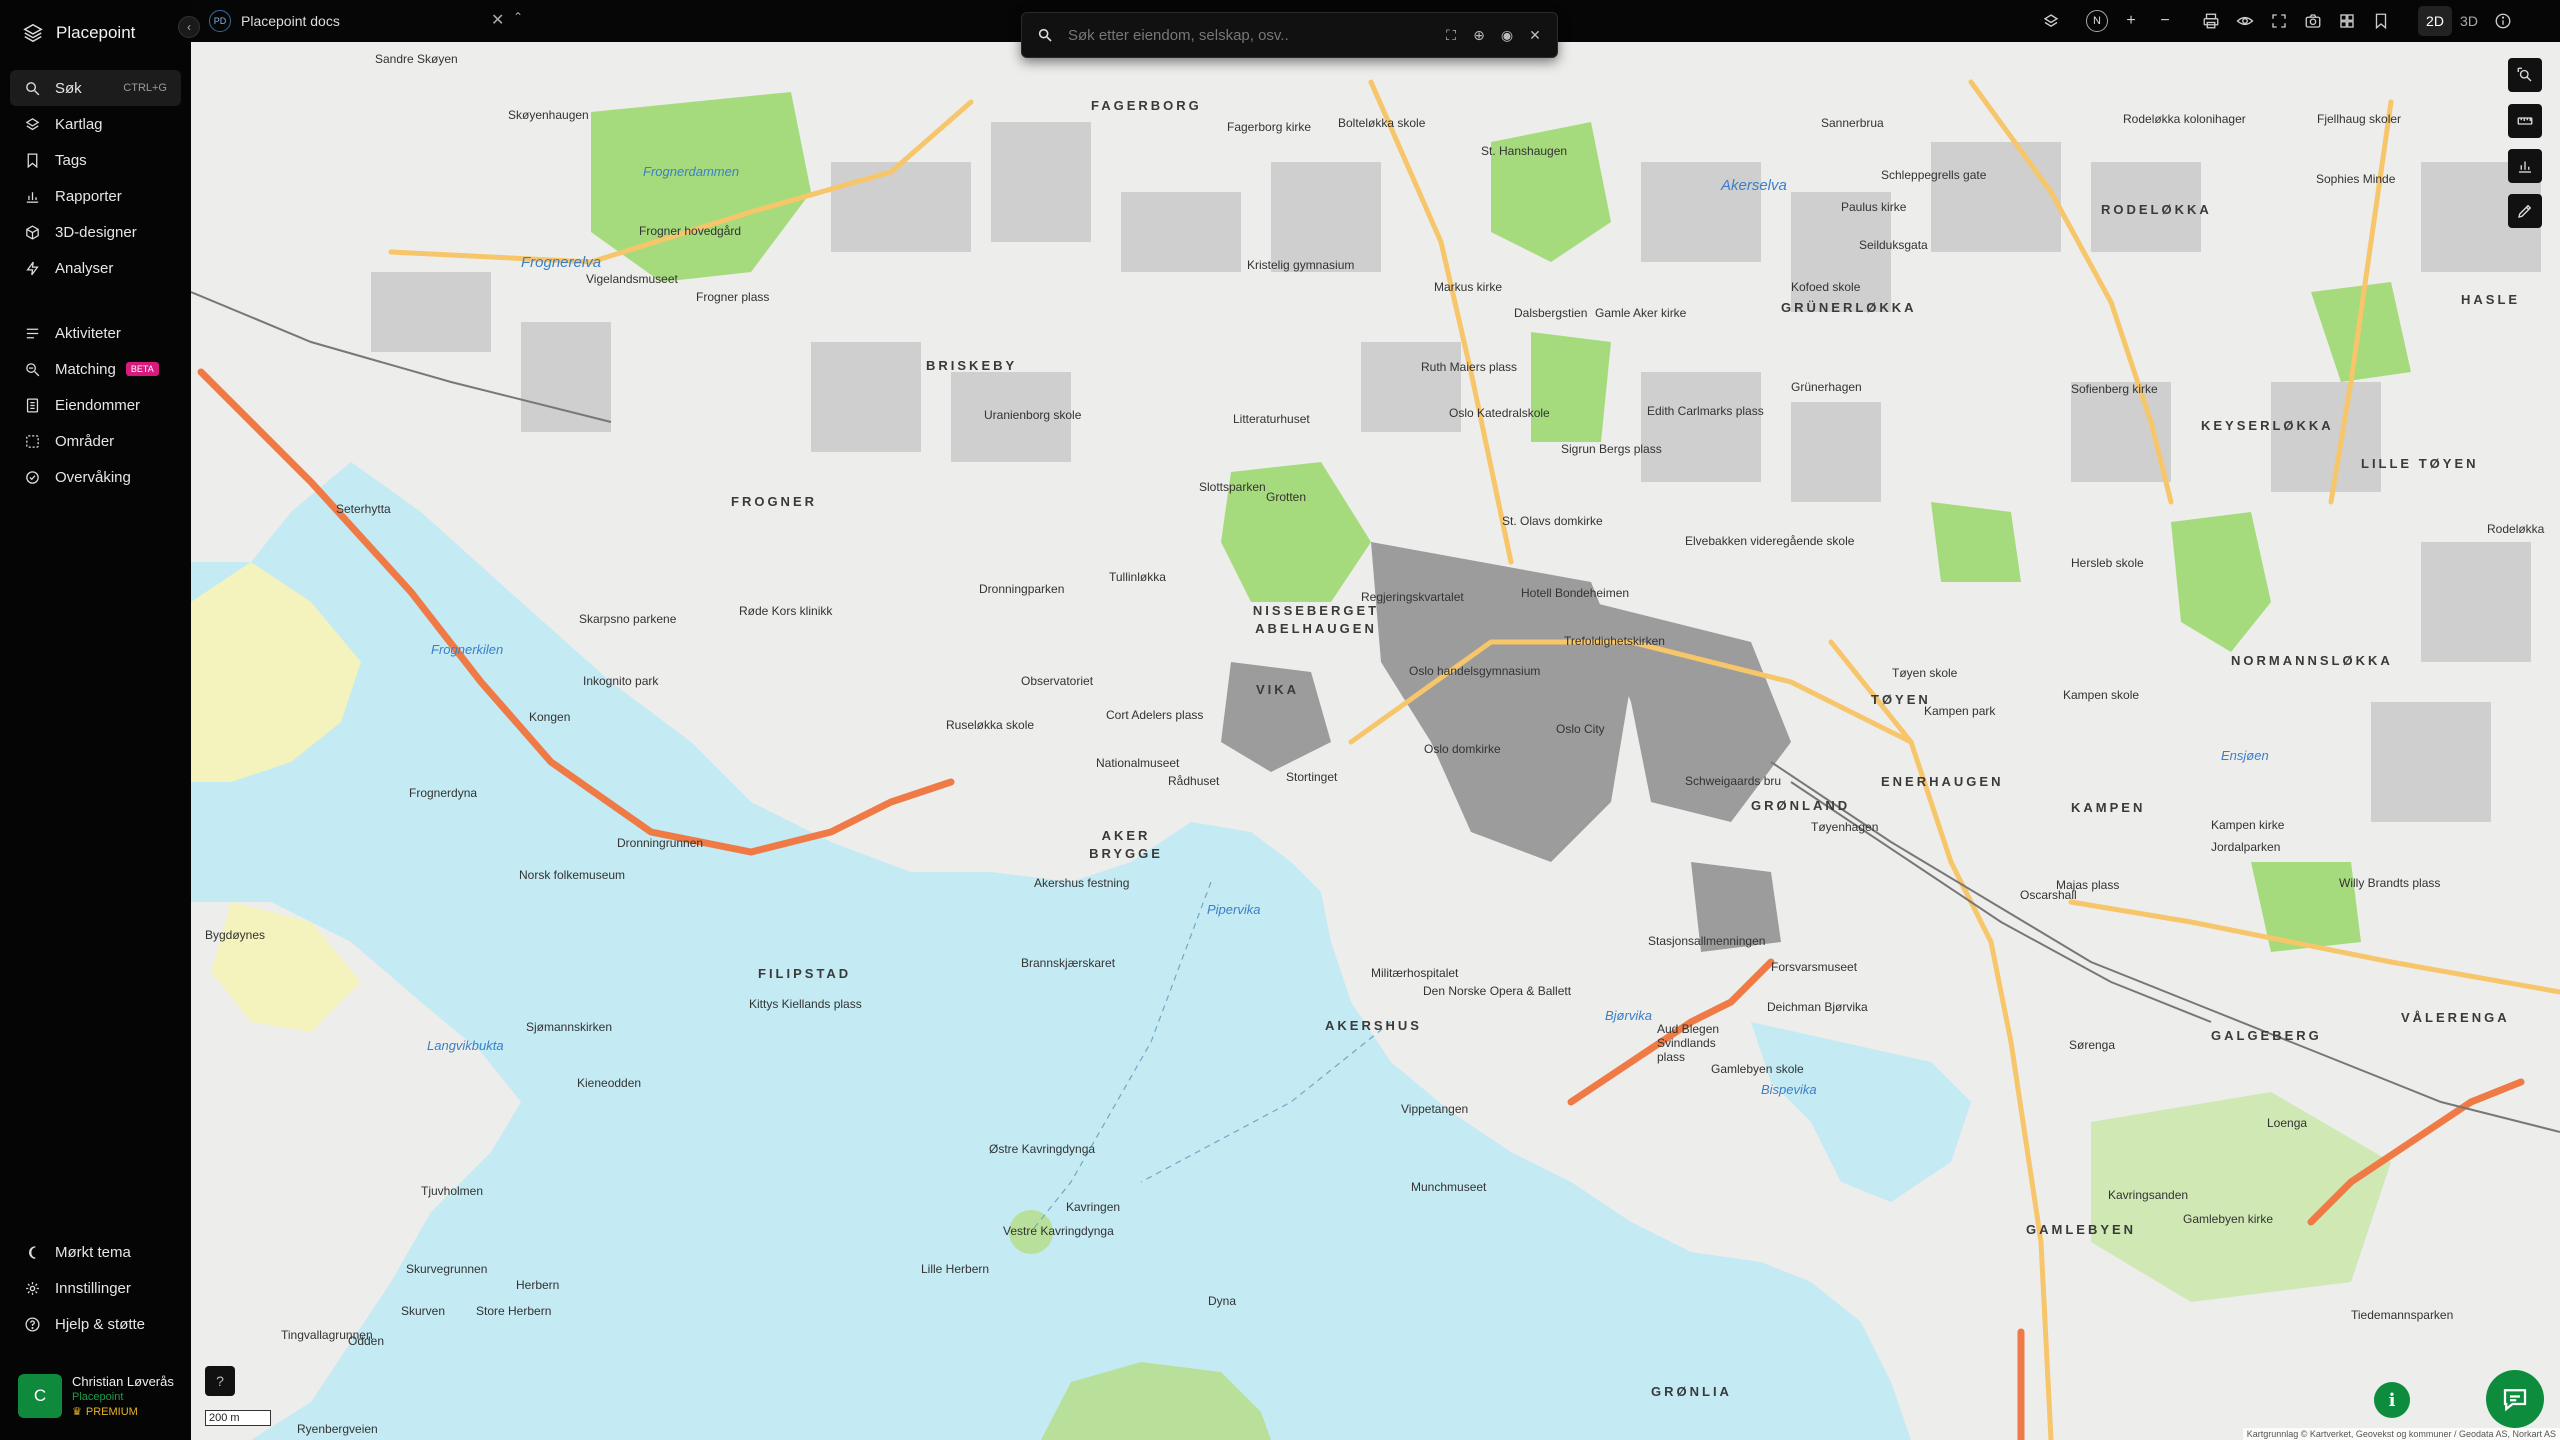 Image resolution: width=2560 pixels, height=1440 pixels. I want to click on map-measure-button, so click(2525, 121).